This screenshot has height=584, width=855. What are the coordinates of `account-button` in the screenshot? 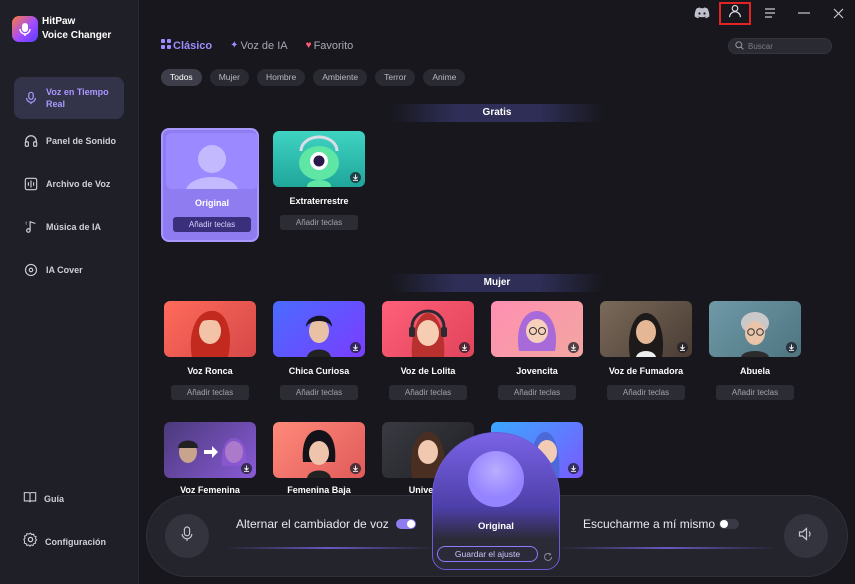 It's located at (735, 13).